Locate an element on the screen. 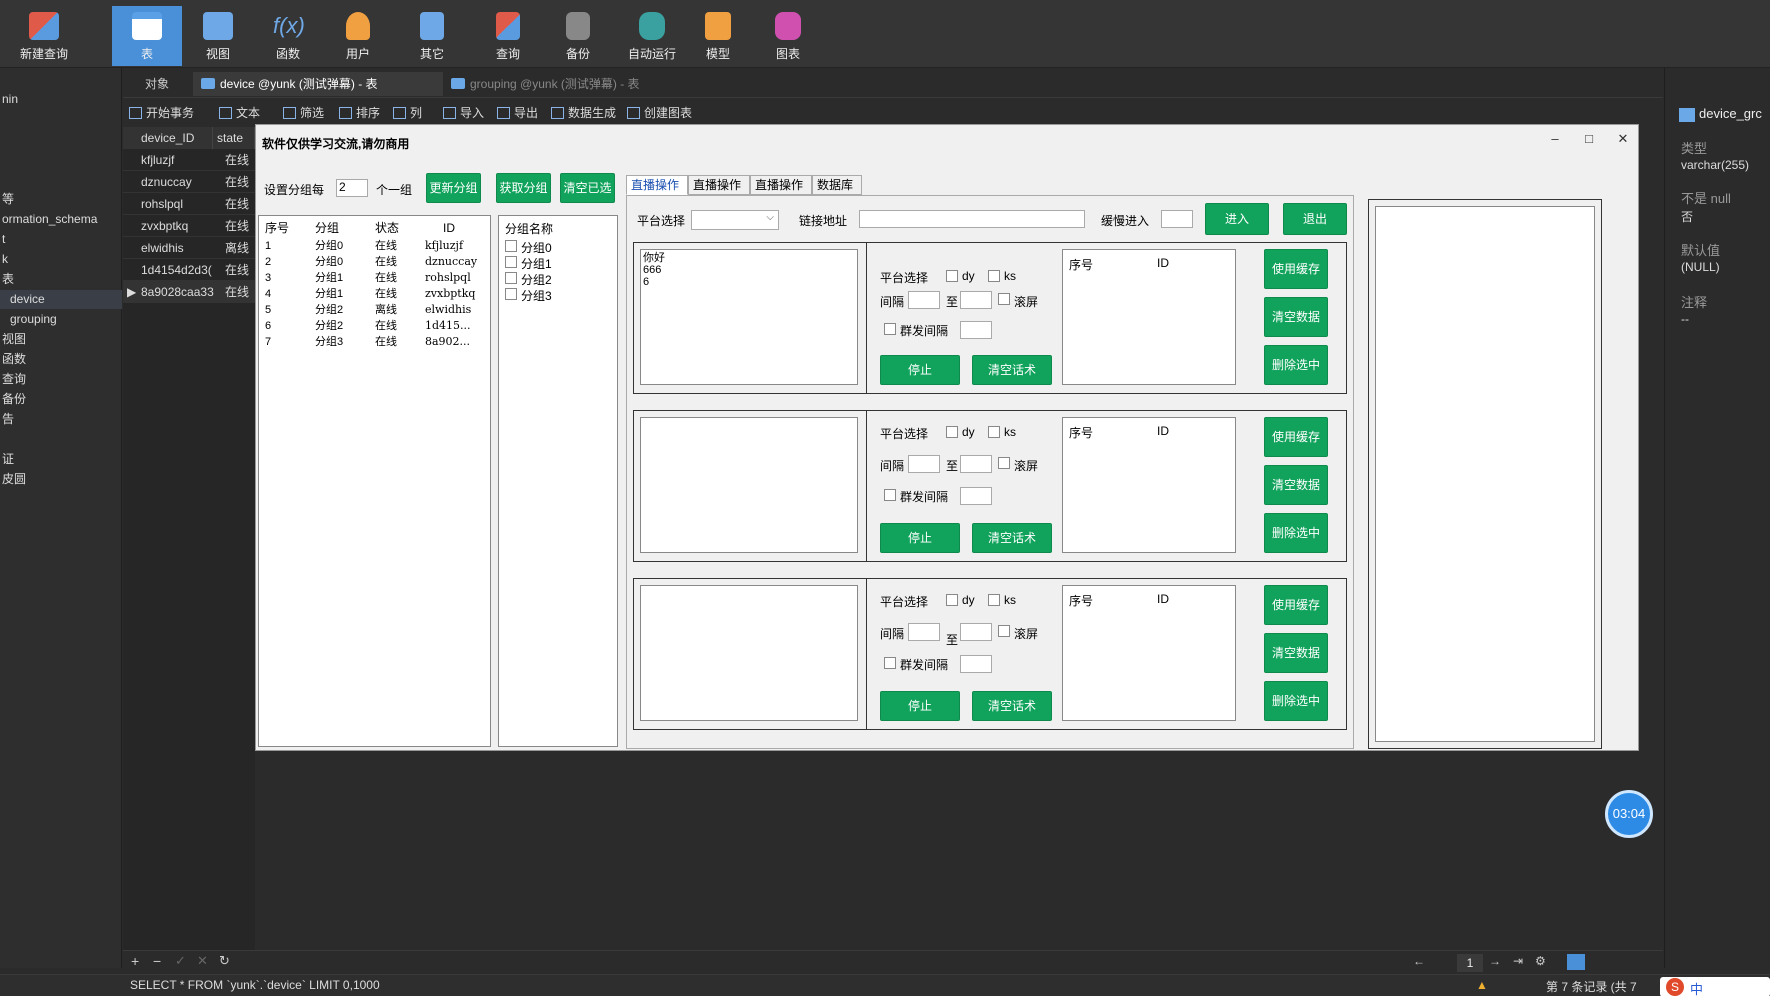 Image resolution: width=1770 pixels, height=996 pixels. text-button: 文本 is located at coordinates (239, 113).